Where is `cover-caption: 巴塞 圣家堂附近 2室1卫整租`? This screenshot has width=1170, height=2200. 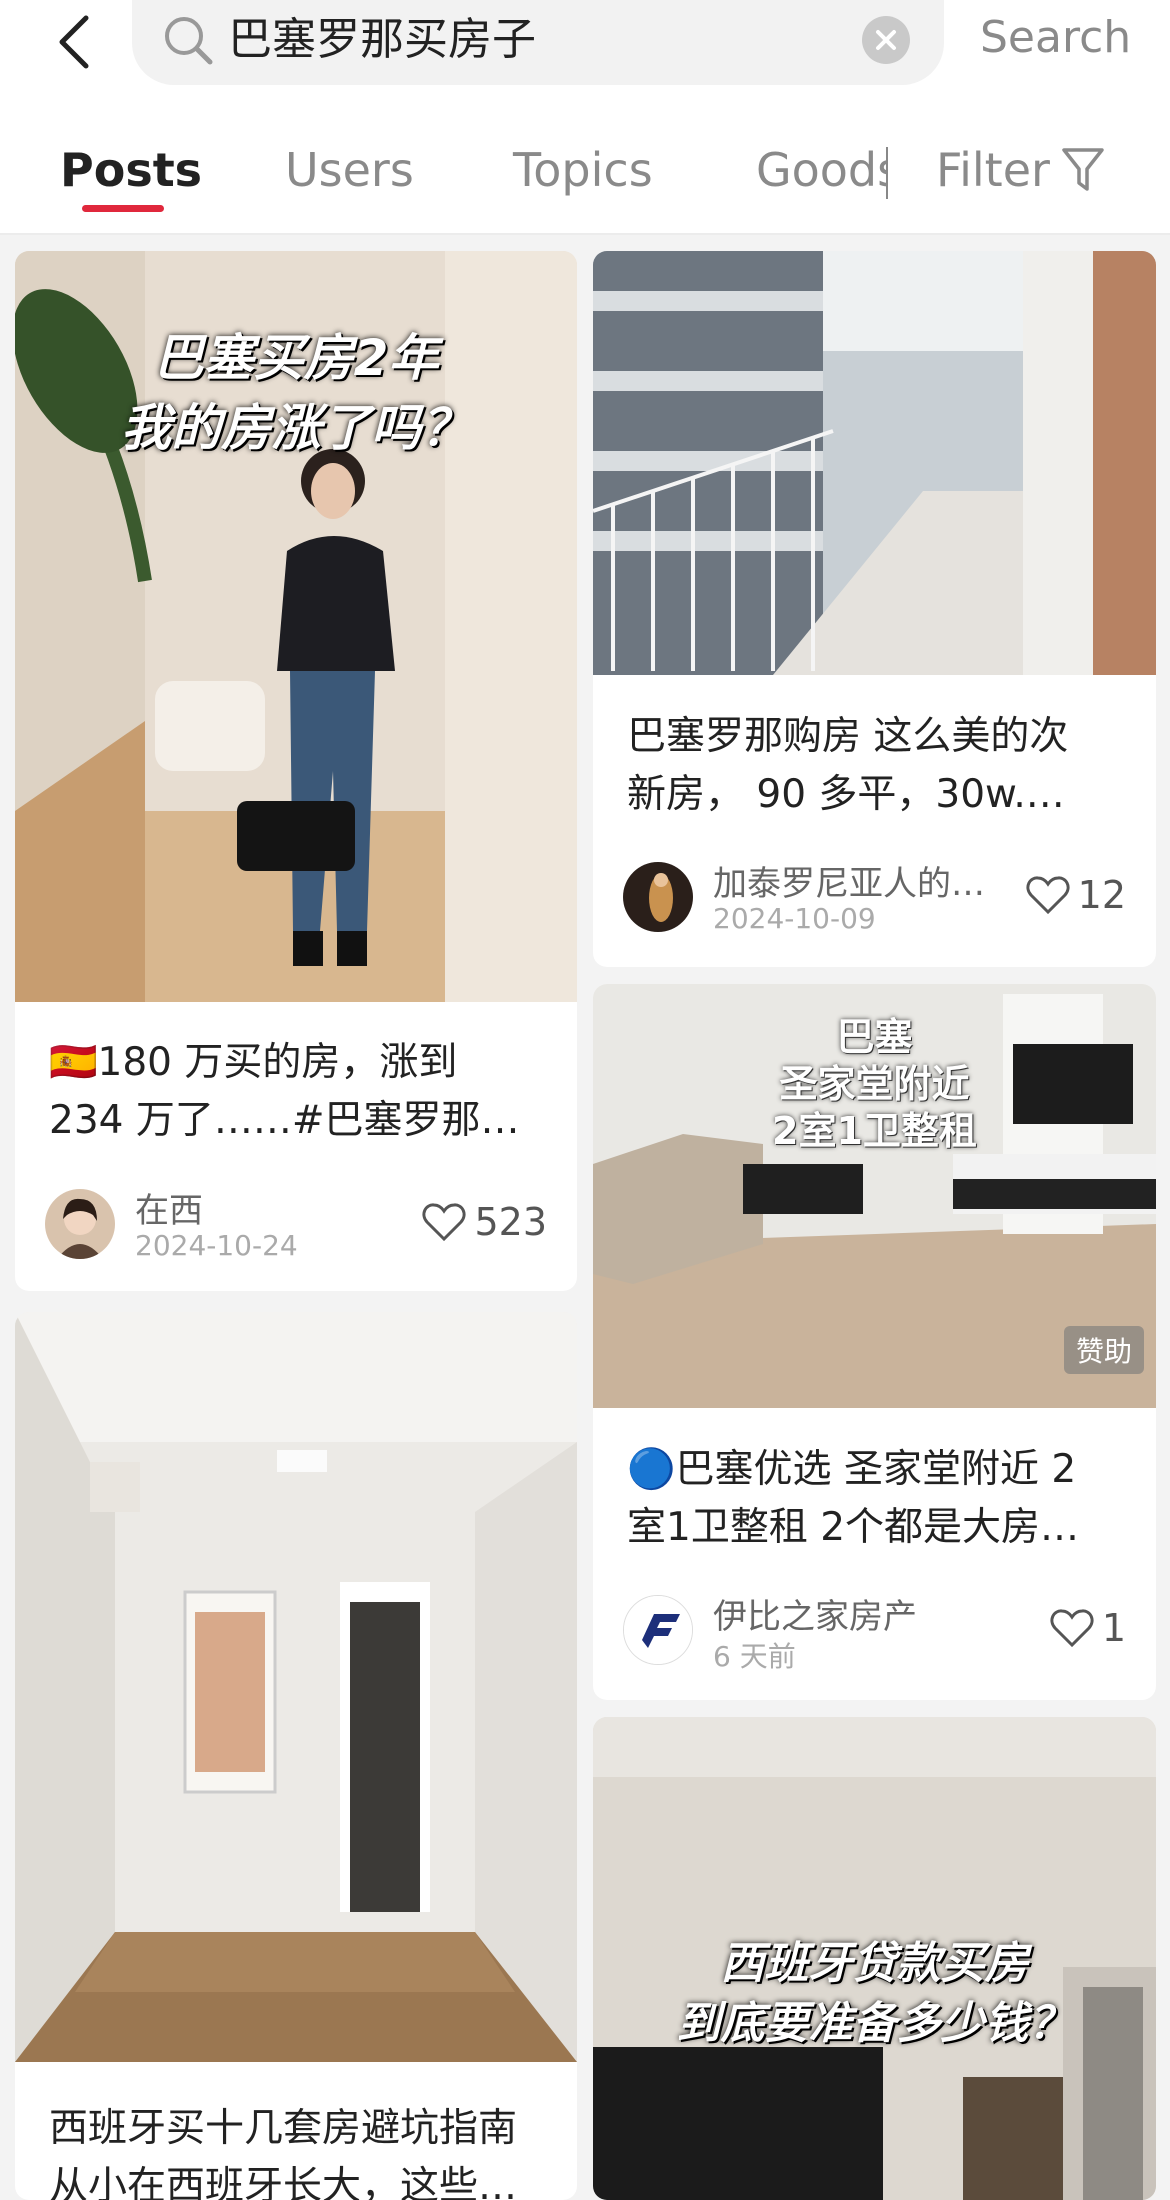 cover-caption: 巴塞 圣家堂附近 2室1卫整租 is located at coordinates (874, 1084).